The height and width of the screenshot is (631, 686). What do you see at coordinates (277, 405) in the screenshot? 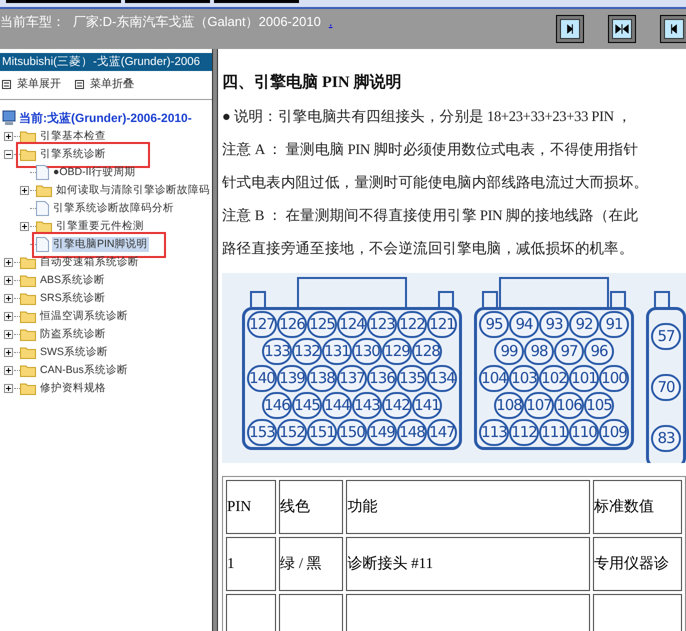
I see `pin-number: 146` at bounding box center [277, 405].